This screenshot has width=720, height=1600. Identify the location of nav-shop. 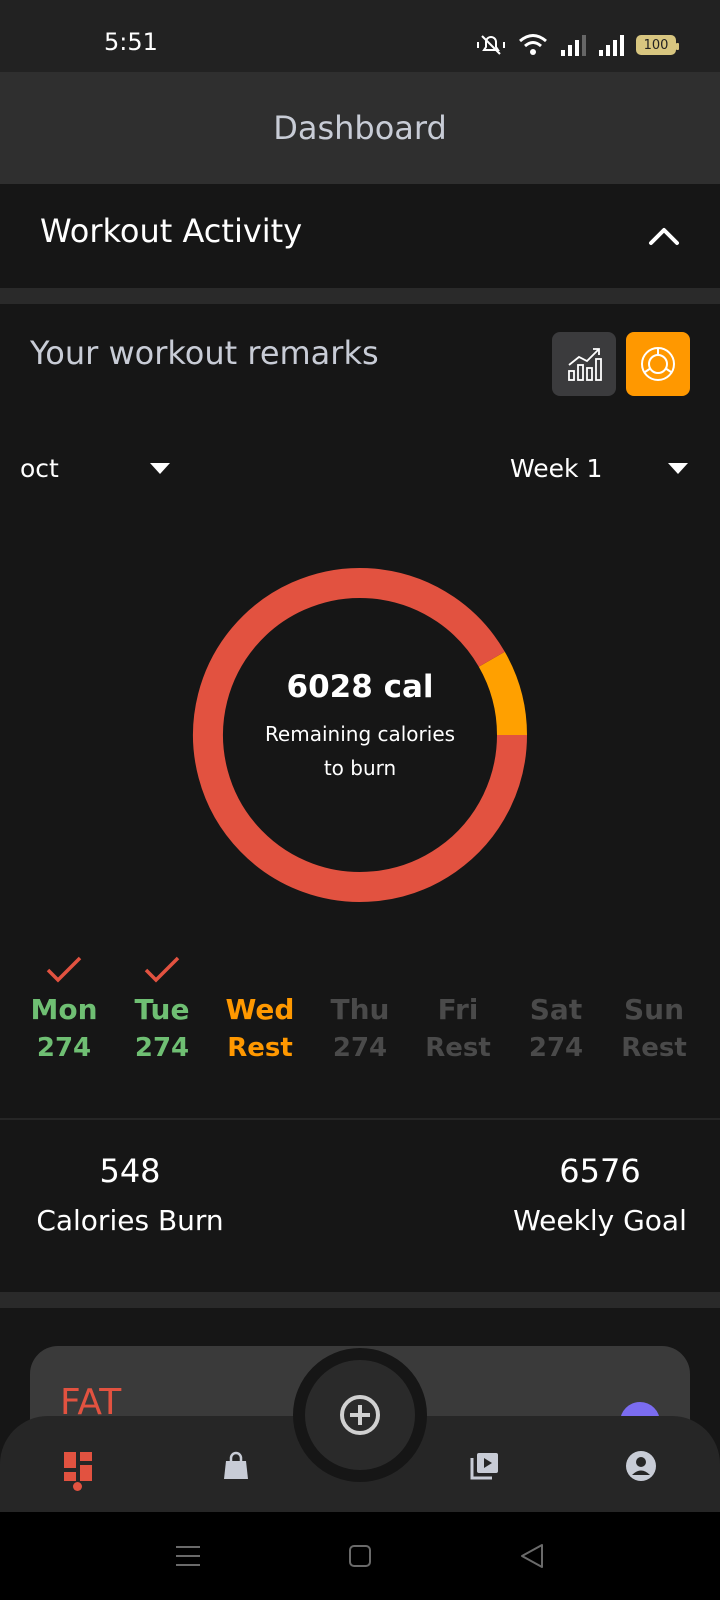
(236, 1466).